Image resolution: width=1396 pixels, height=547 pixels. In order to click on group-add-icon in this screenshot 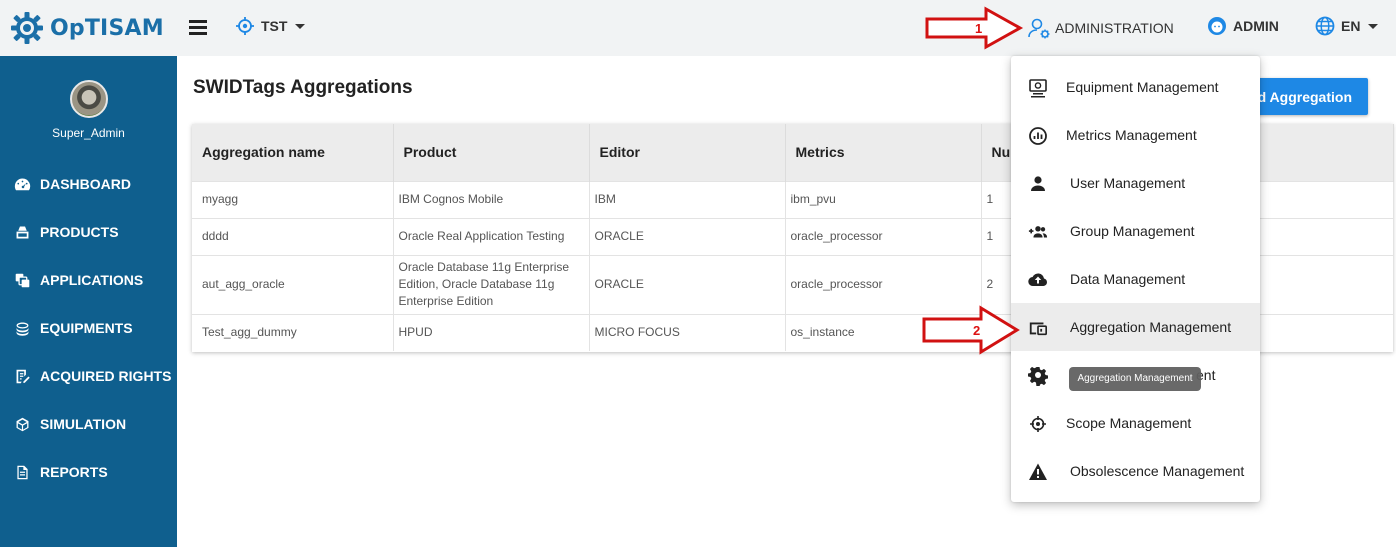, I will do `click(1038, 232)`.